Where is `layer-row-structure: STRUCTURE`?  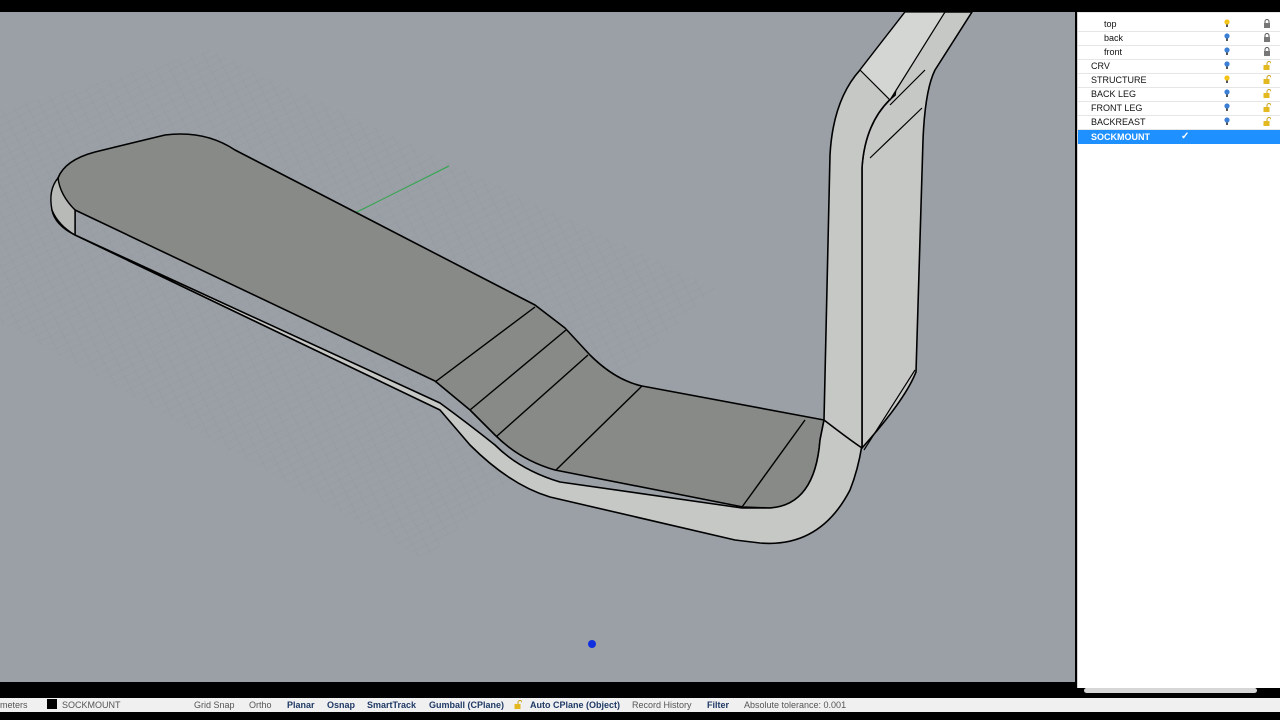
layer-row-structure: STRUCTURE is located at coordinates (1179, 80).